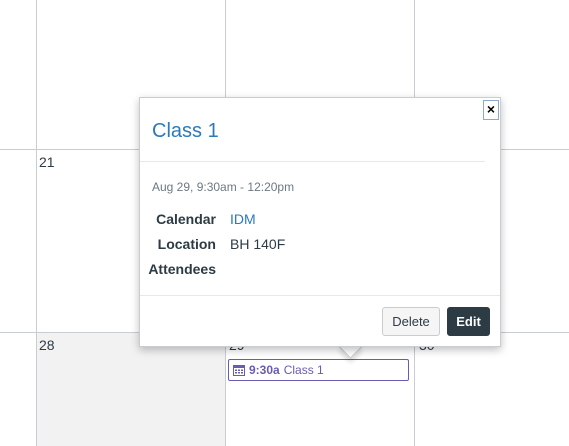 This screenshot has height=446, width=569. Describe the element at coordinates (36, 223) in the screenshot. I see `grid-line-v1` at that location.